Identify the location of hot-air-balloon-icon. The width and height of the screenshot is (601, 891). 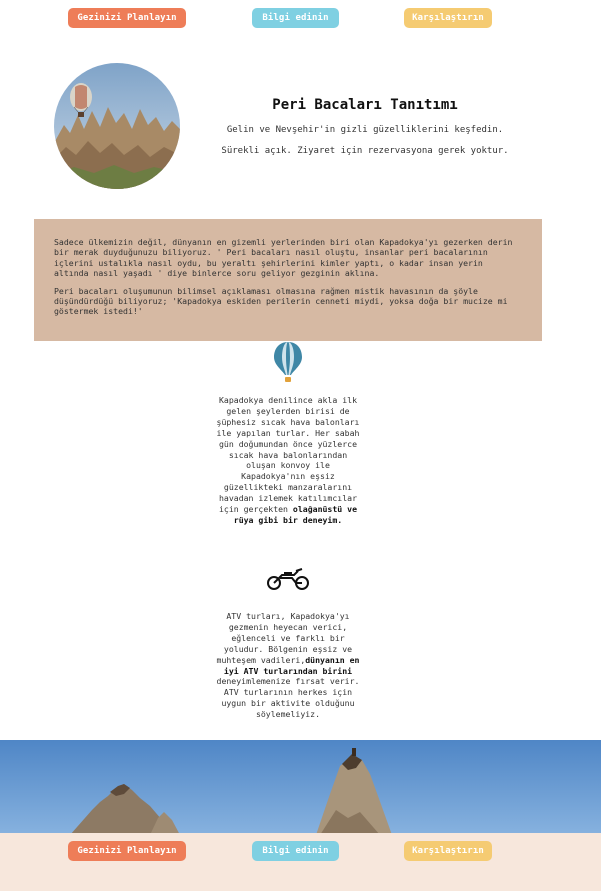
(288, 362).